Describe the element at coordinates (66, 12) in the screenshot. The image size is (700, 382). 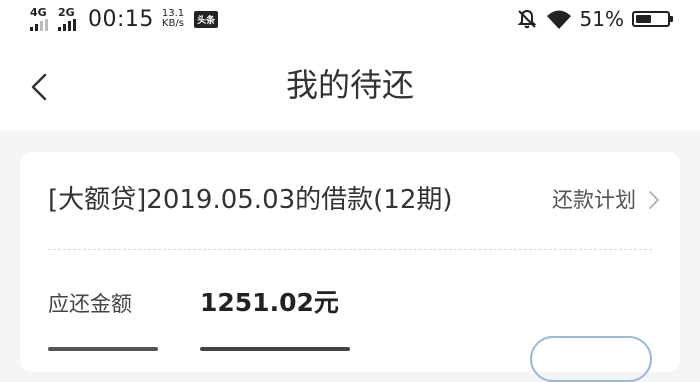
I see `network-type-label: 2G` at that location.